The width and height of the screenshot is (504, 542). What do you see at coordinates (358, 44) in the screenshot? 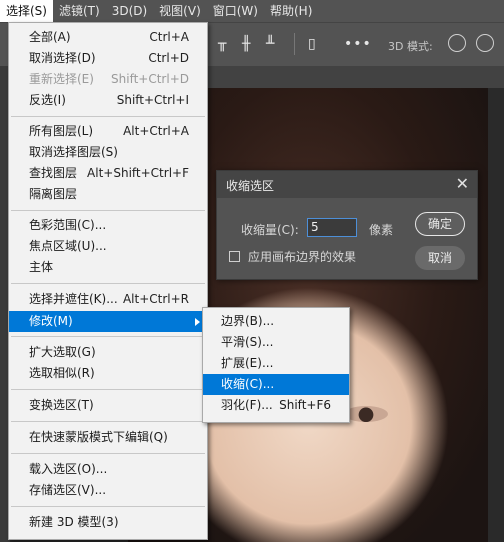
I see `more-options-icon: •••` at bounding box center [358, 44].